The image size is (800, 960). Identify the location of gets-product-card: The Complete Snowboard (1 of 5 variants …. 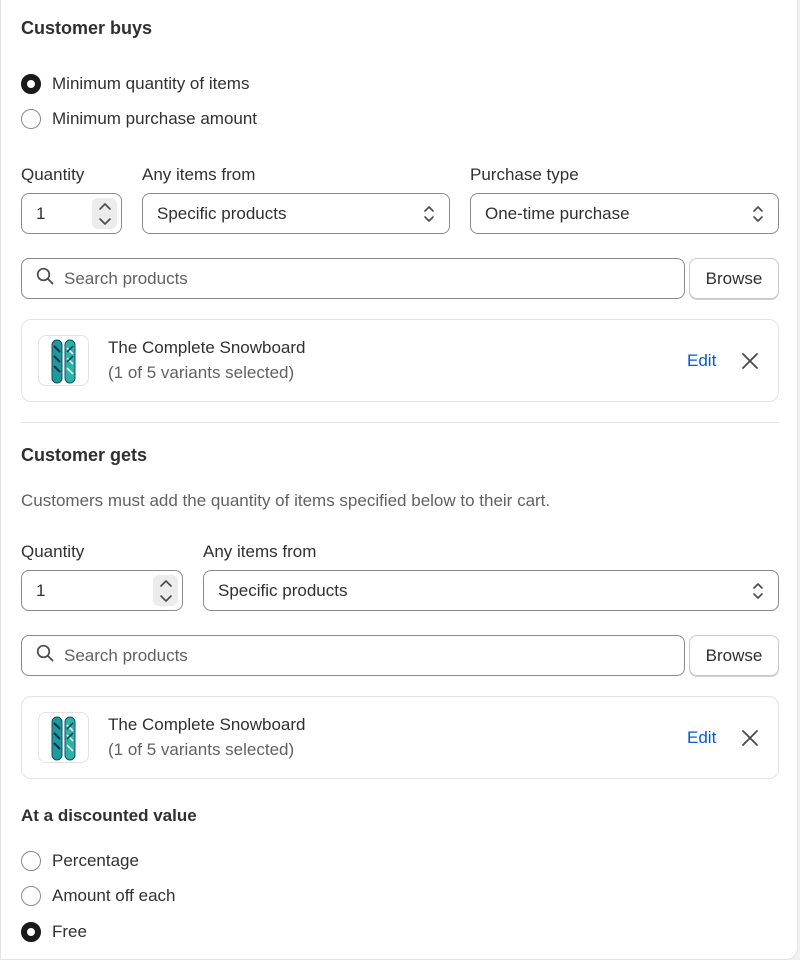
(400, 737).